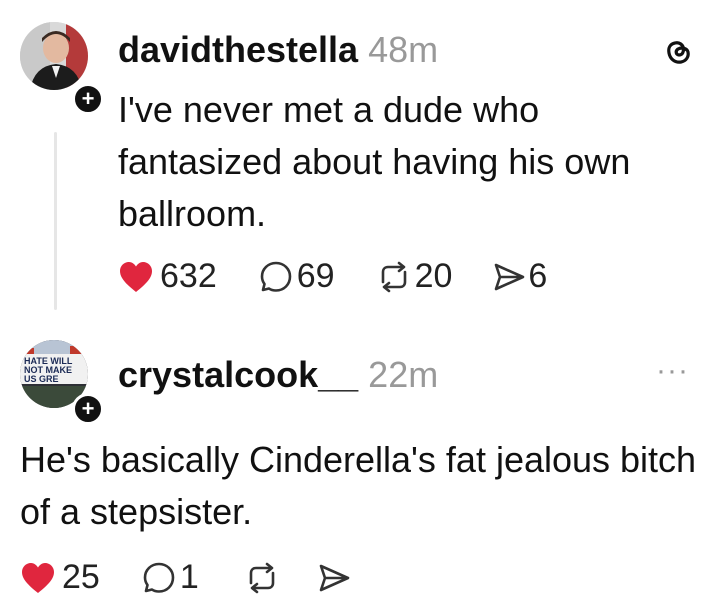 The width and height of the screenshot is (720, 603). I want to click on svg-text: US GRE, so click(41, 379).